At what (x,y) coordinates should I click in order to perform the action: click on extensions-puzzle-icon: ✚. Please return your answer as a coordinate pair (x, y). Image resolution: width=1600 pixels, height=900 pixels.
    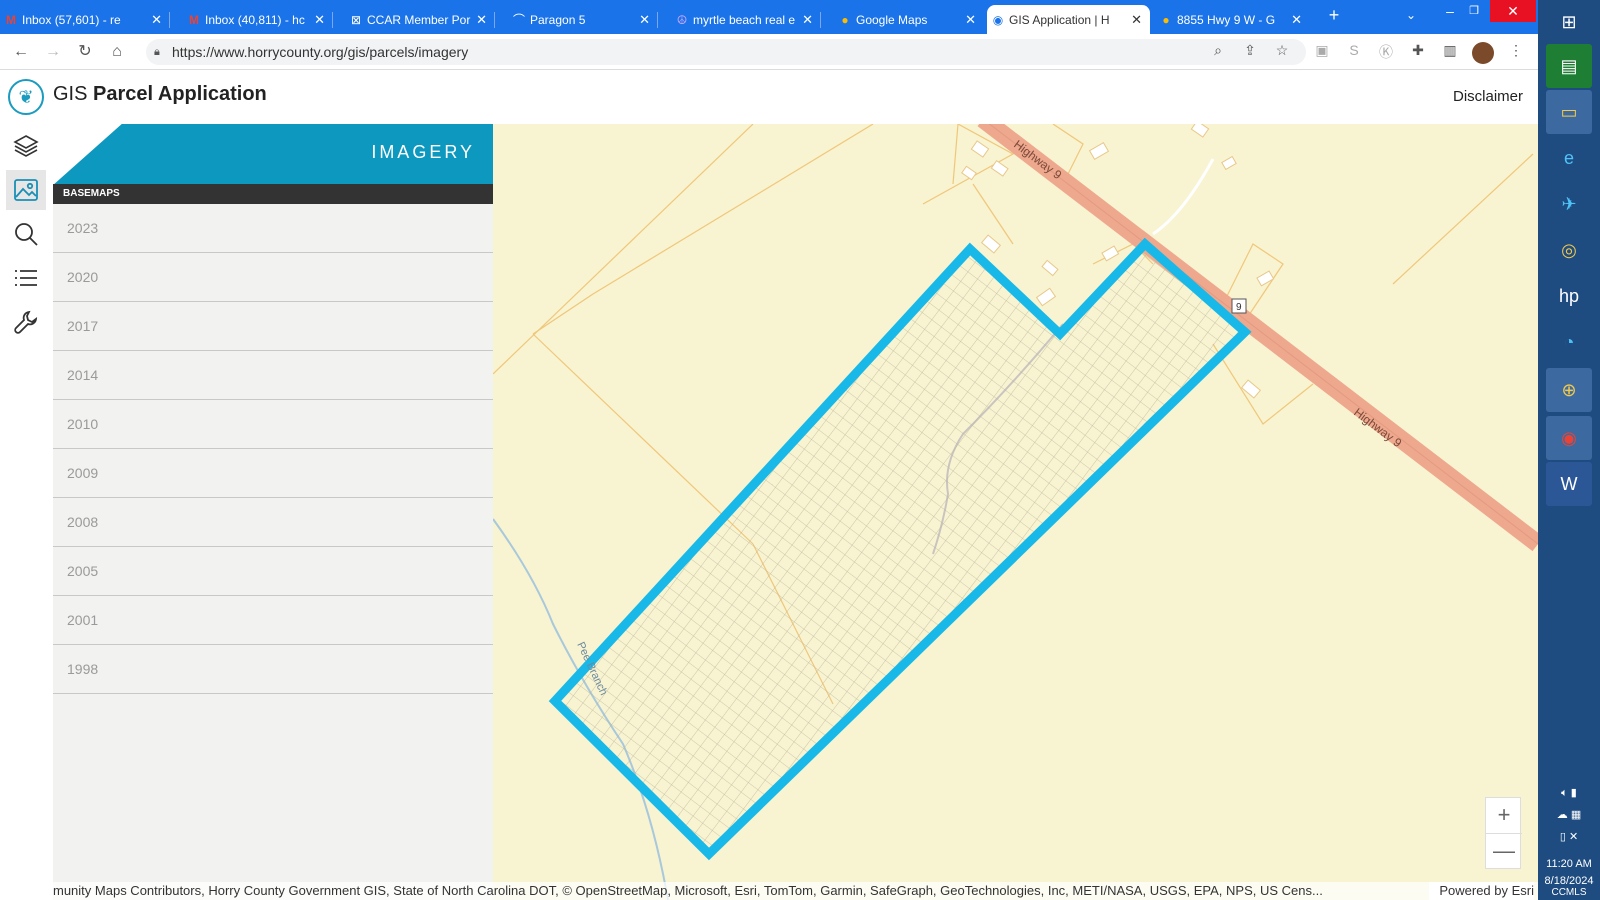
    Looking at the image, I should click on (1418, 50).